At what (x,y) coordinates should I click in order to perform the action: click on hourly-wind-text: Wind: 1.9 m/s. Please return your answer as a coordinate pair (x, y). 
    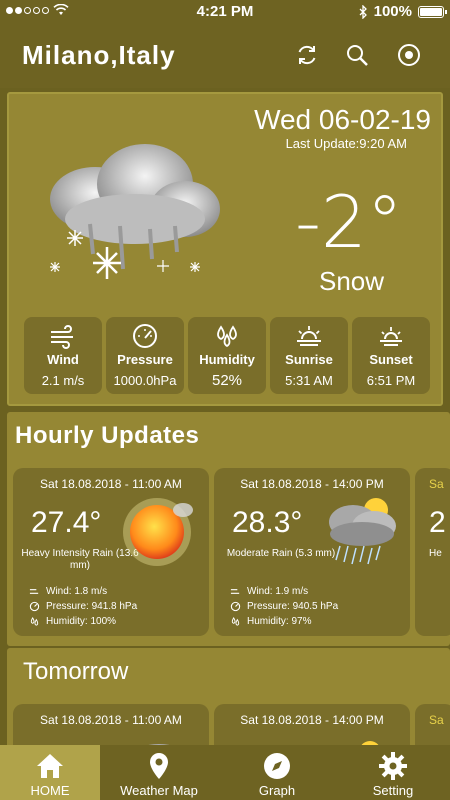
    Looking at the image, I should click on (278, 591).